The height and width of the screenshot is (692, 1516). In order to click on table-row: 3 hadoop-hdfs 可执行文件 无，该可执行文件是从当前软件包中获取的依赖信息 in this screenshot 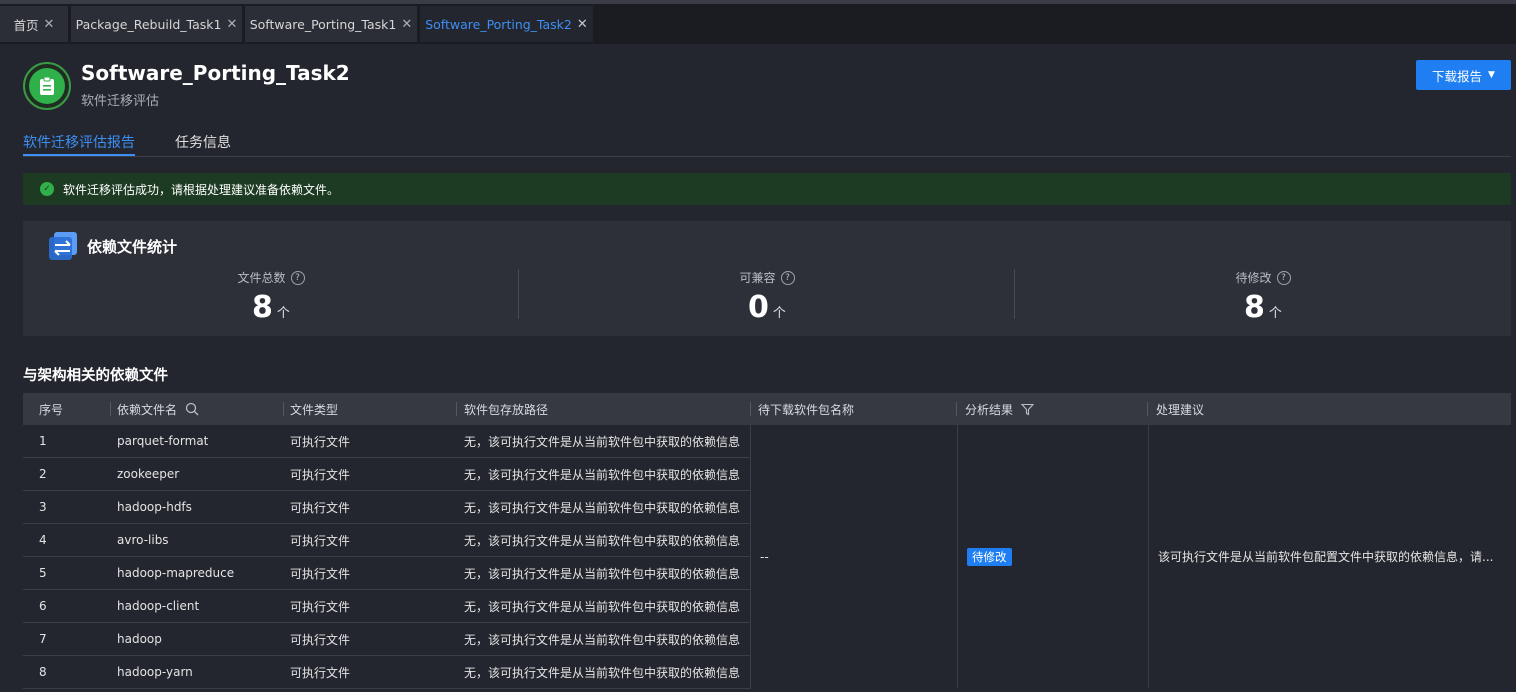, I will do `click(387, 507)`.